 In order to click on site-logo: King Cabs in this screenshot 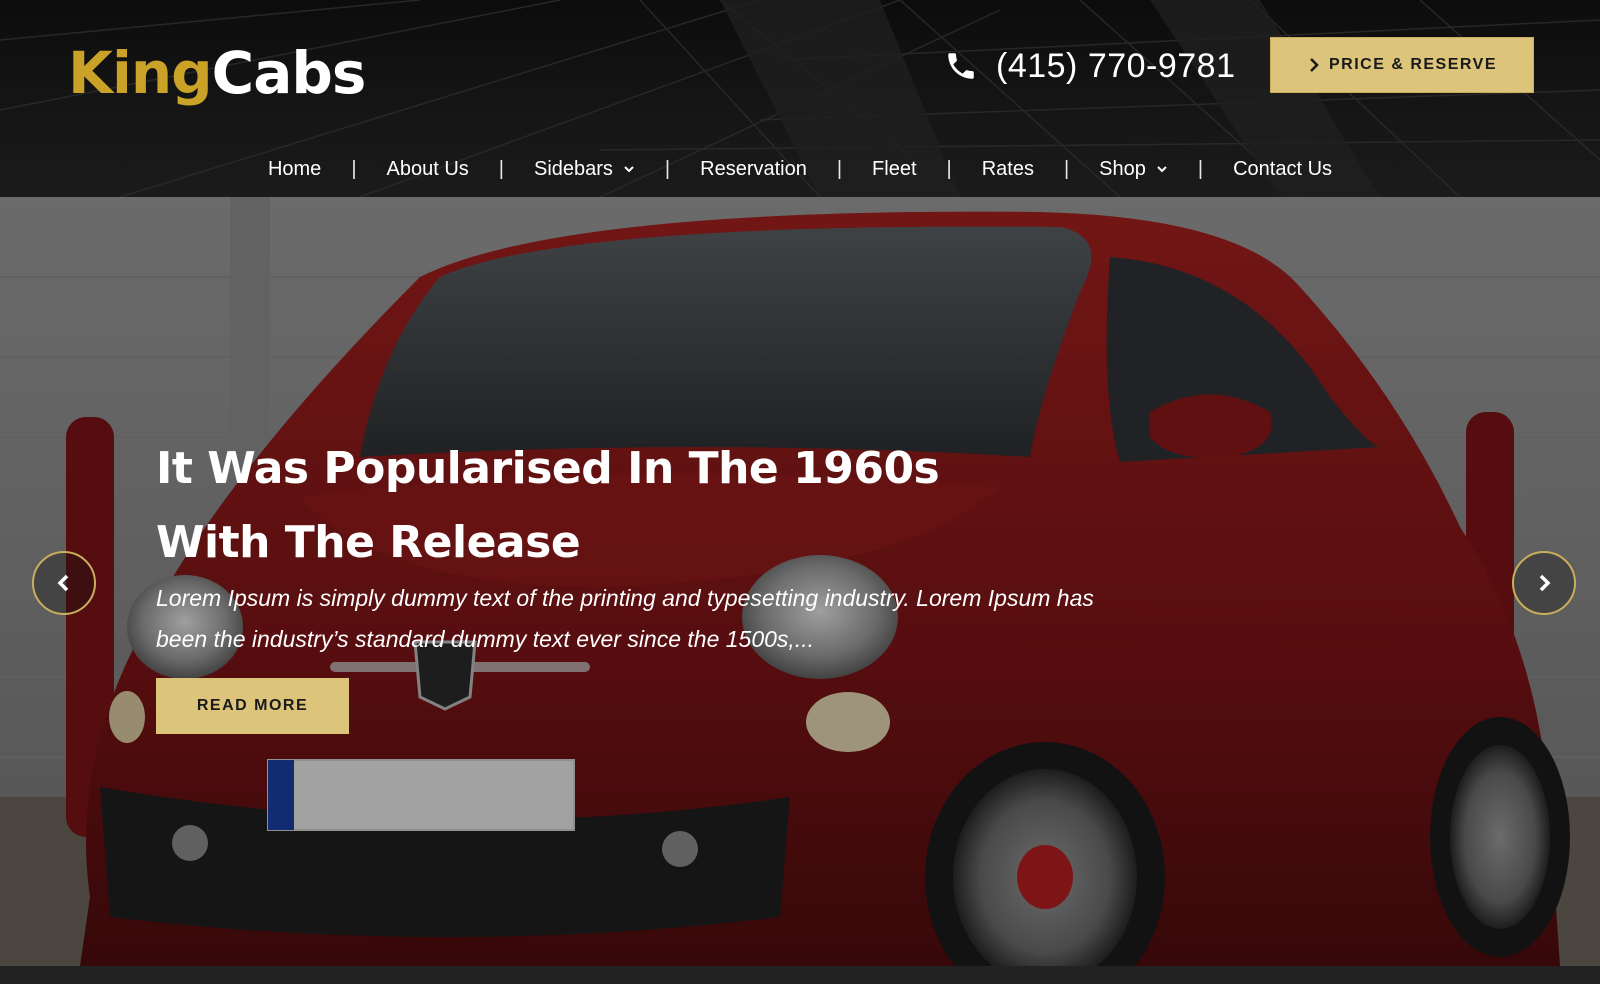, I will do `click(217, 65)`.